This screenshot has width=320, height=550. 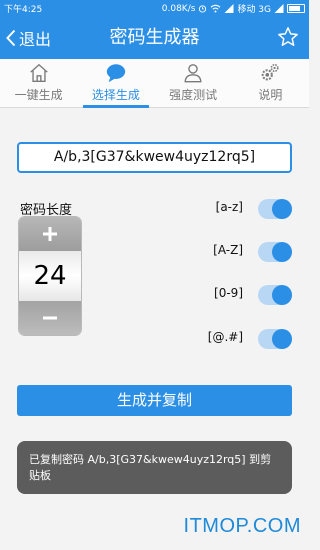 What do you see at coordinates (38, 95) in the screenshot?
I see `tab-label: 一键生成` at bounding box center [38, 95].